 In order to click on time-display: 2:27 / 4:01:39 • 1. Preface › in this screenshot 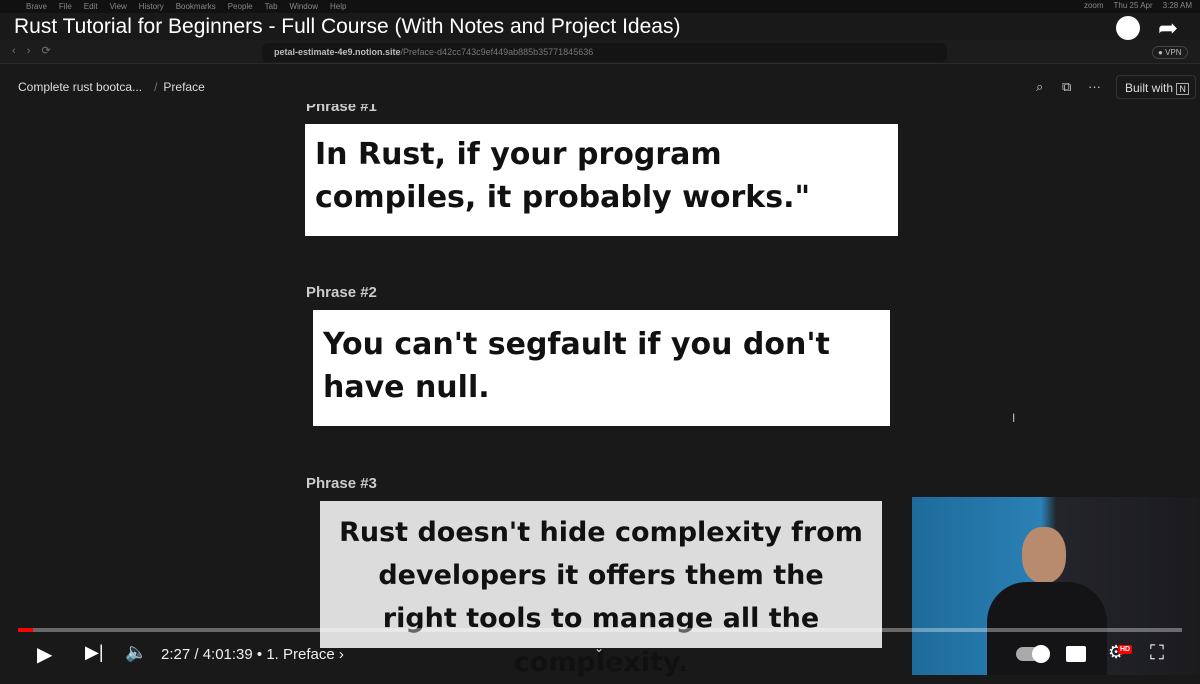, I will do `click(252, 654)`.